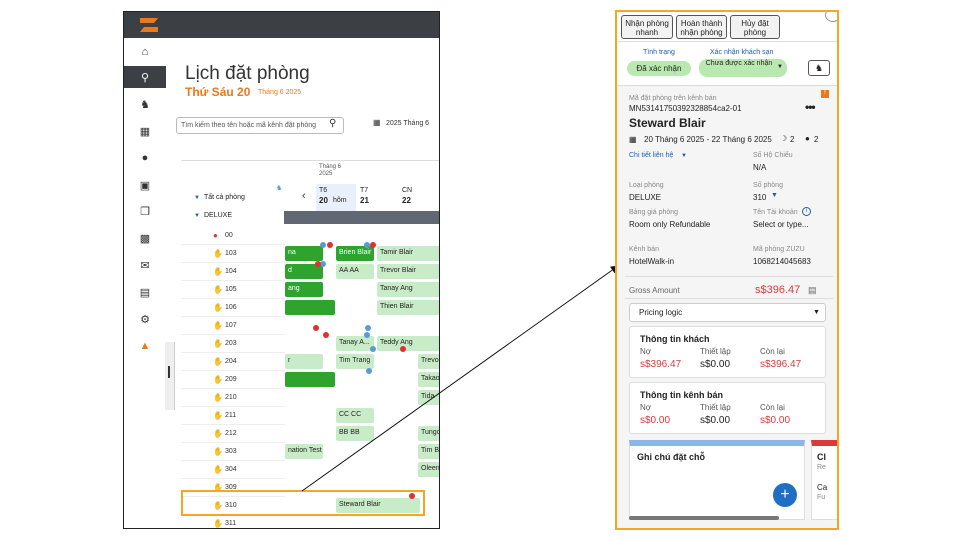 The image size is (960, 540). Describe the element at coordinates (685, 108) in the screenshot. I see `channel-code-value: MN53141750392328854ca2-01` at that location.